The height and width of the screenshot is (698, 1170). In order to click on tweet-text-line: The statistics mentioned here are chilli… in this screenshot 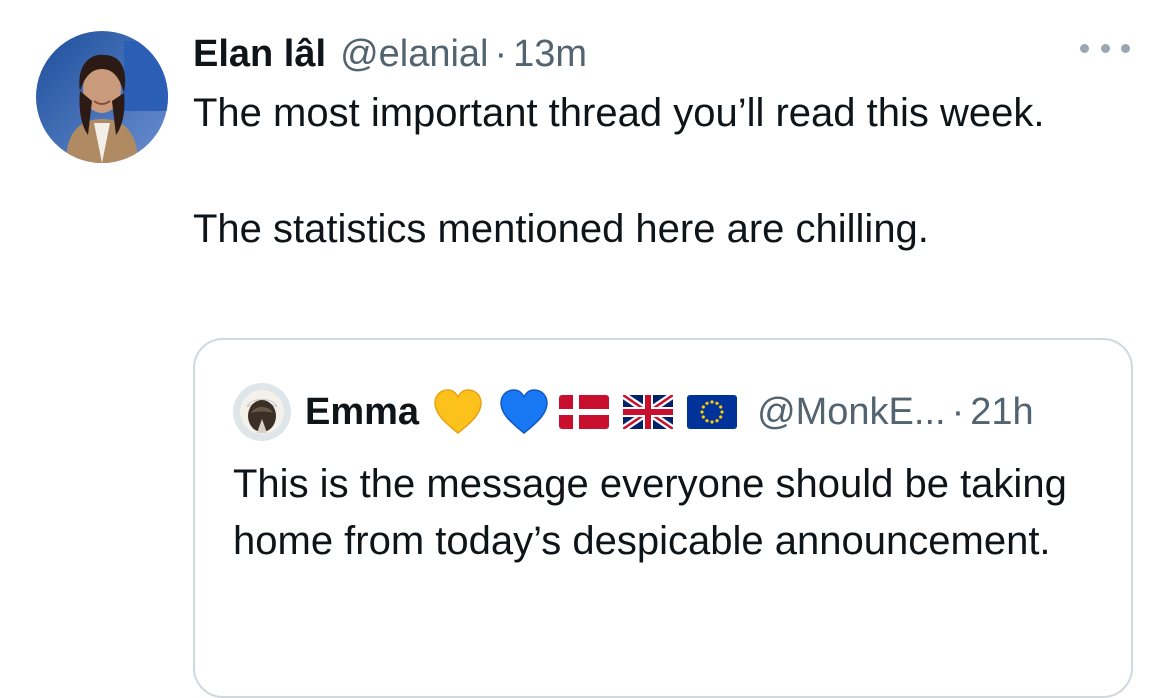, I will do `click(561, 229)`.